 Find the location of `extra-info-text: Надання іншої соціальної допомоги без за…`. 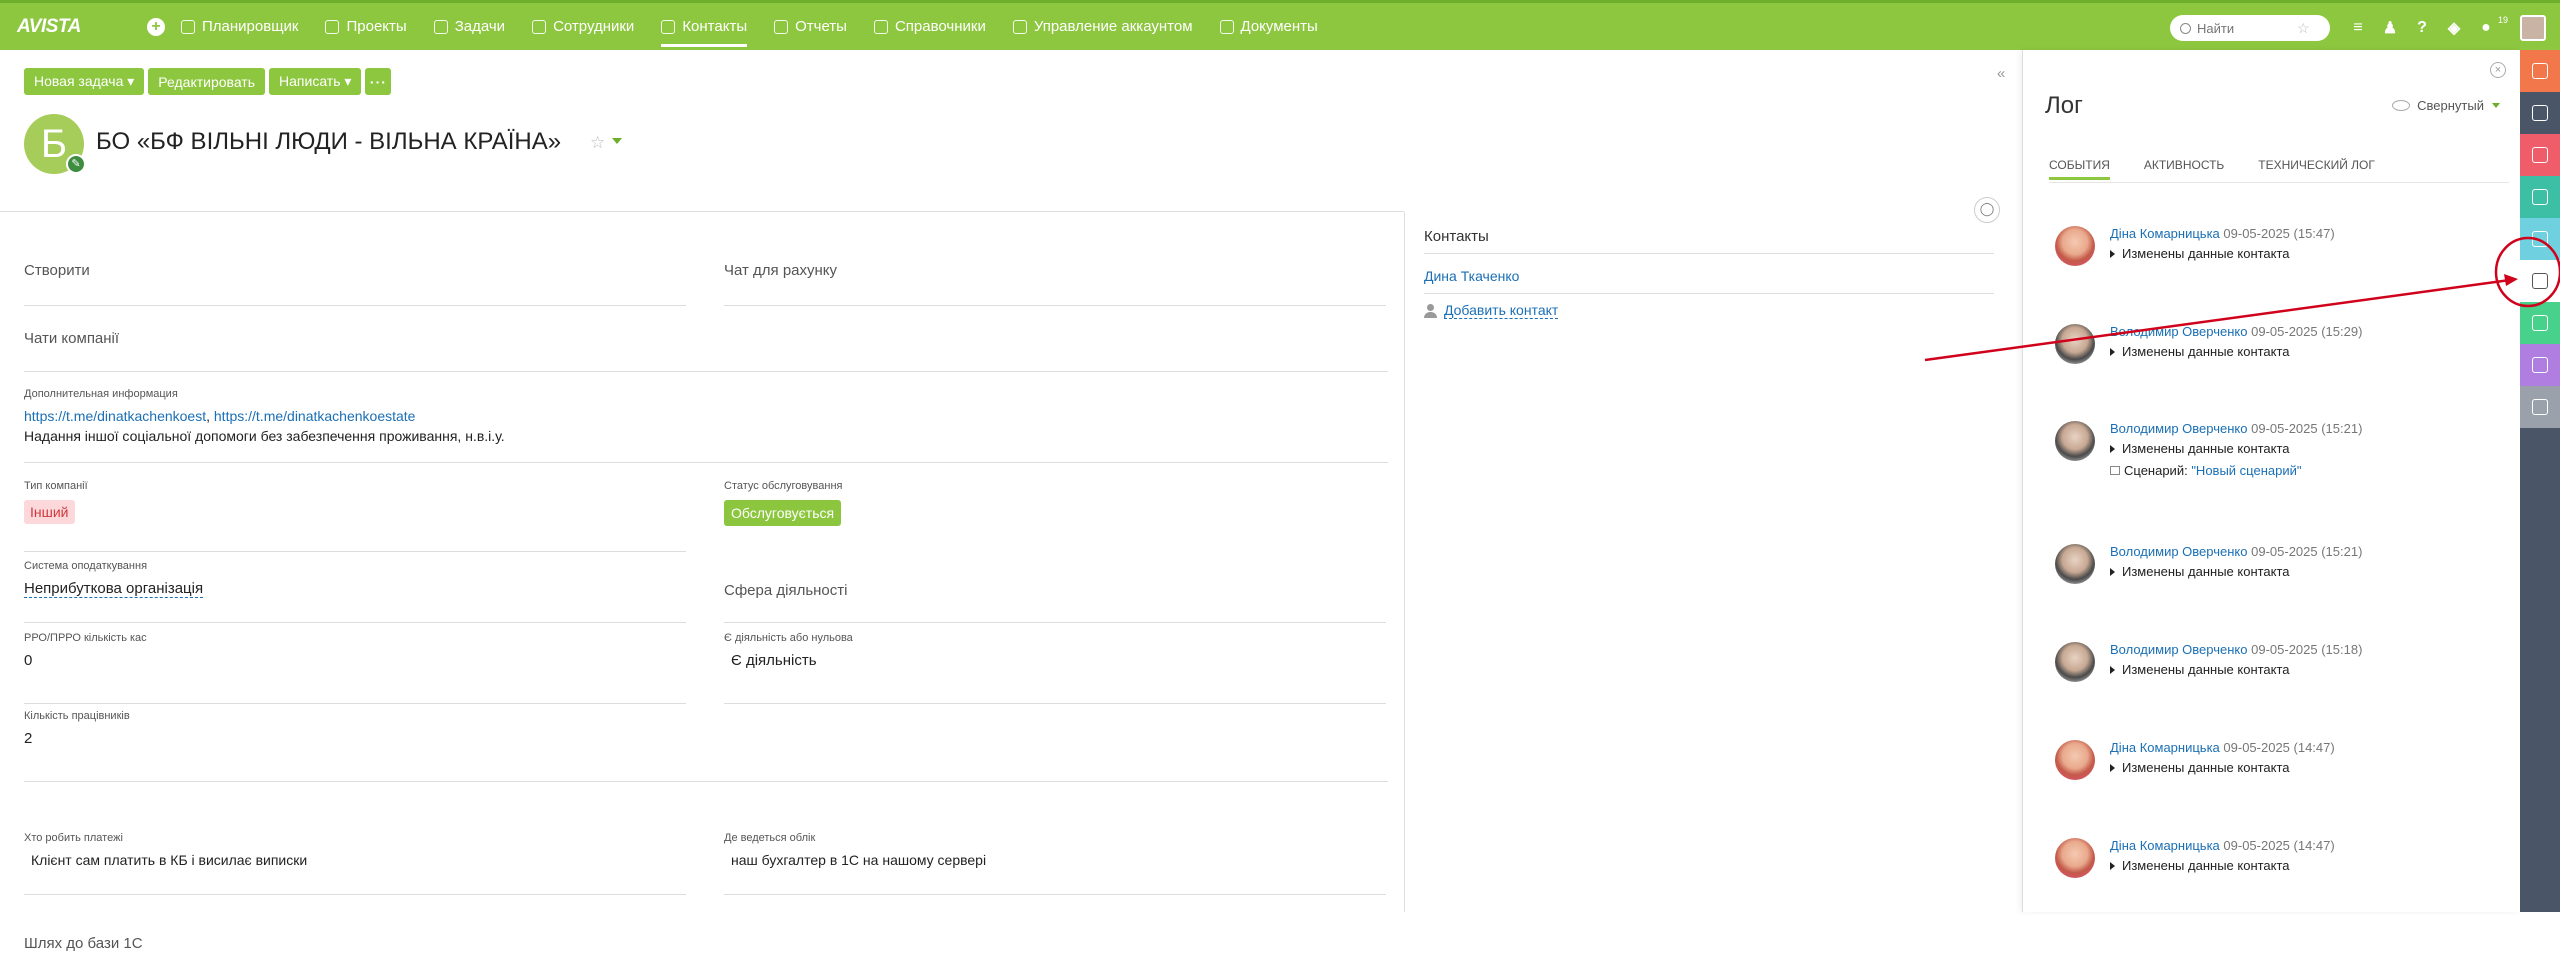

extra-info-text: Надання іншої соціальної допомоги без за… is located at coordinates (264, 436).